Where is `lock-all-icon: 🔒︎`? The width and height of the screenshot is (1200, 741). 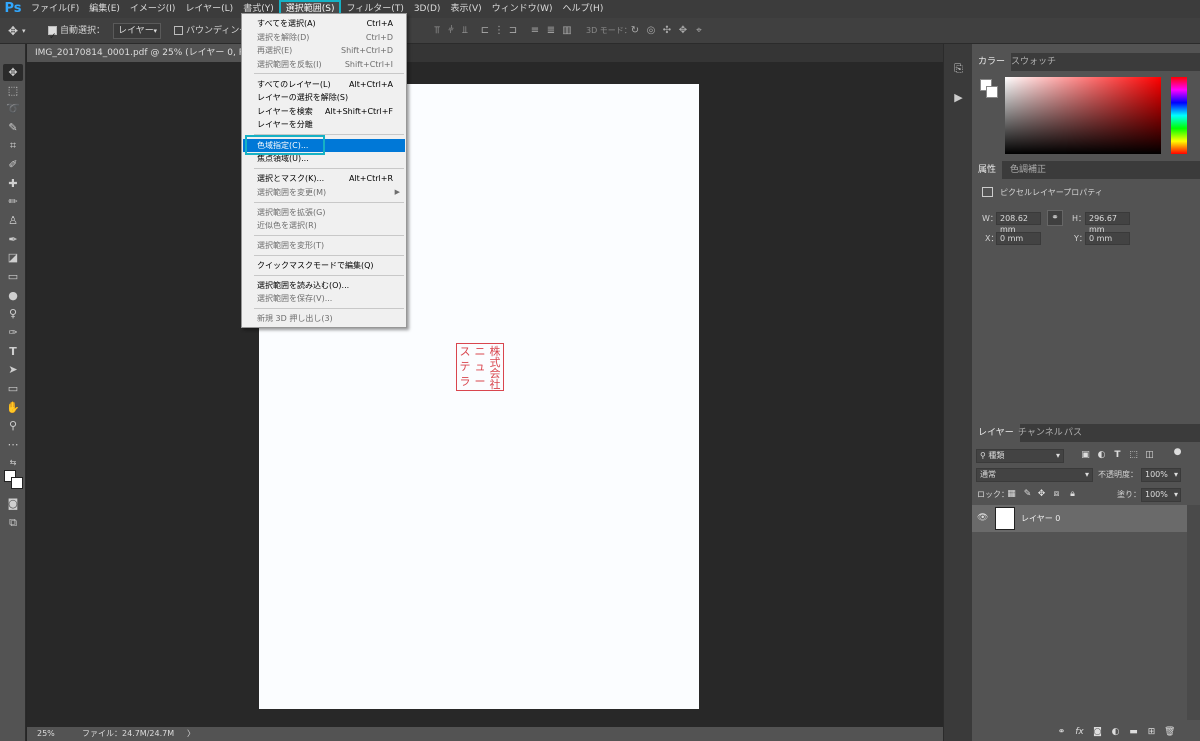
lock-all-icon: 🔒︎ is located at coordinates (1072, 494).